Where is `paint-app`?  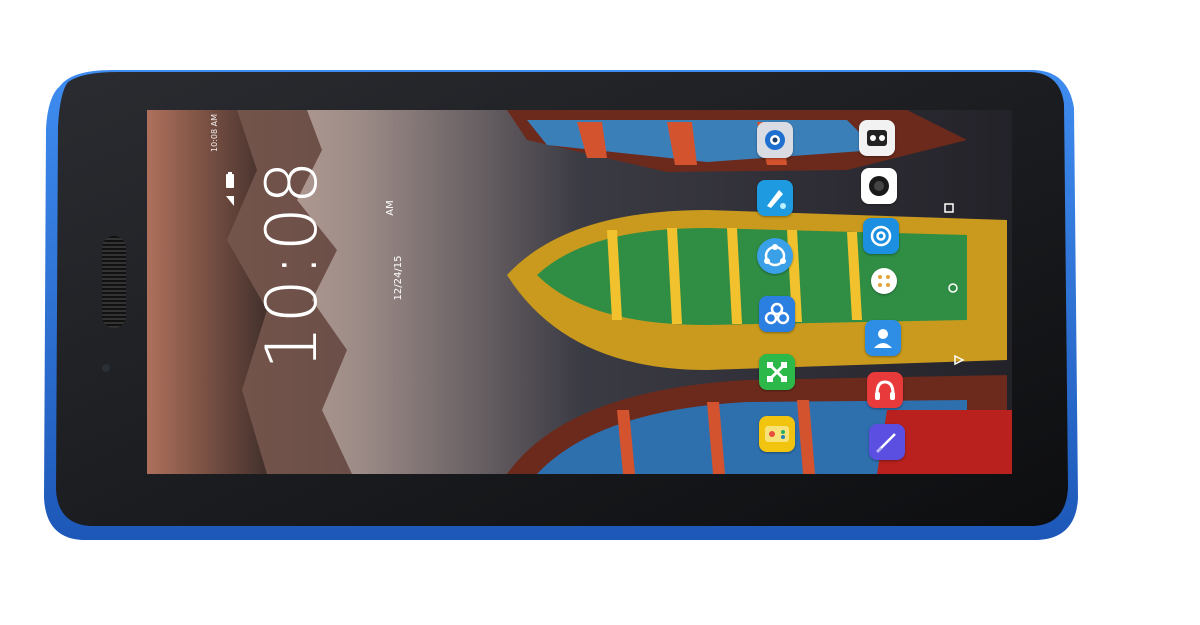 paint-app is located at coordinates (775, 198).